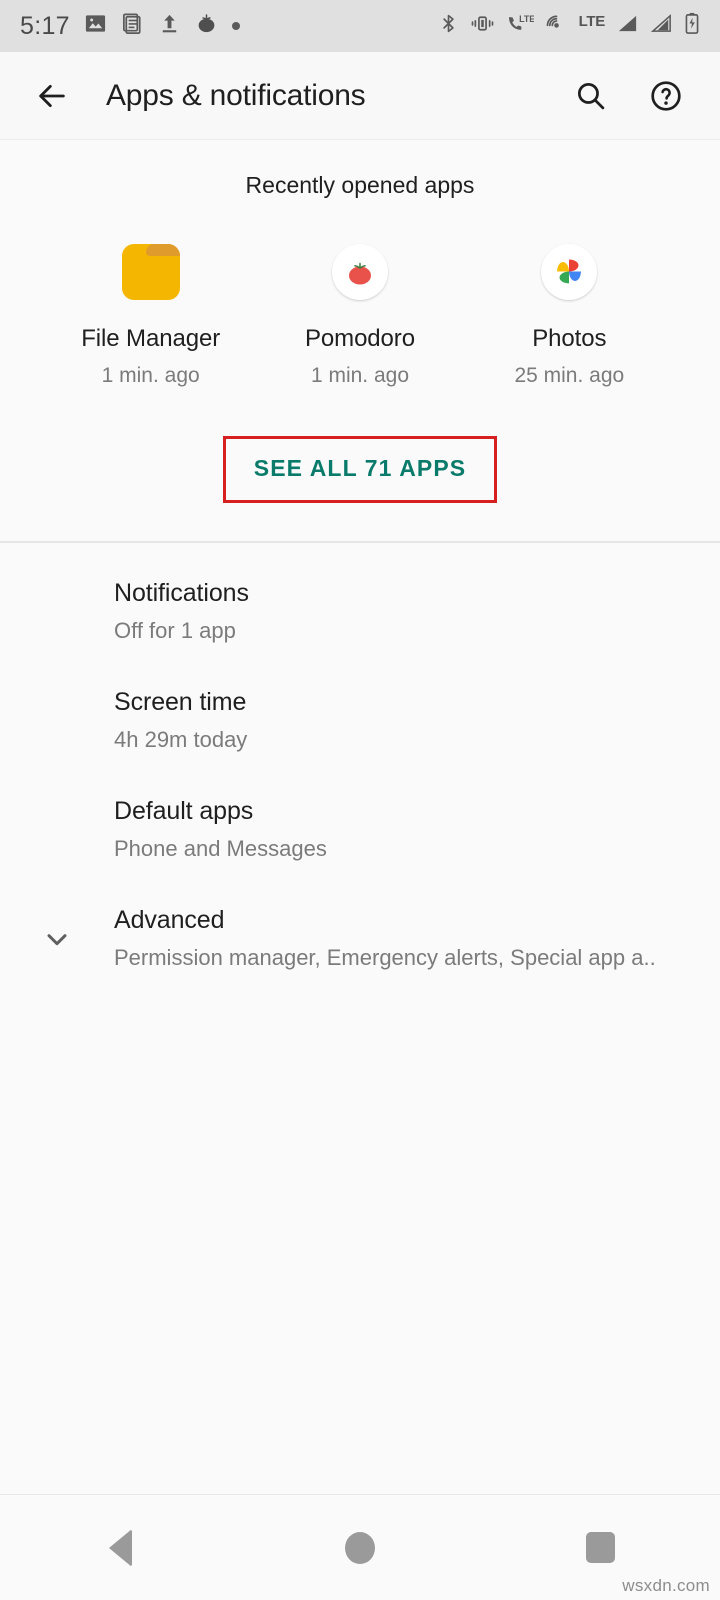 The image size is (720, 1600). What do you see at coordinates (151, 338) in the screenshot?
I see `recent-app-name: File Manager` at bounding box center [151, 338].